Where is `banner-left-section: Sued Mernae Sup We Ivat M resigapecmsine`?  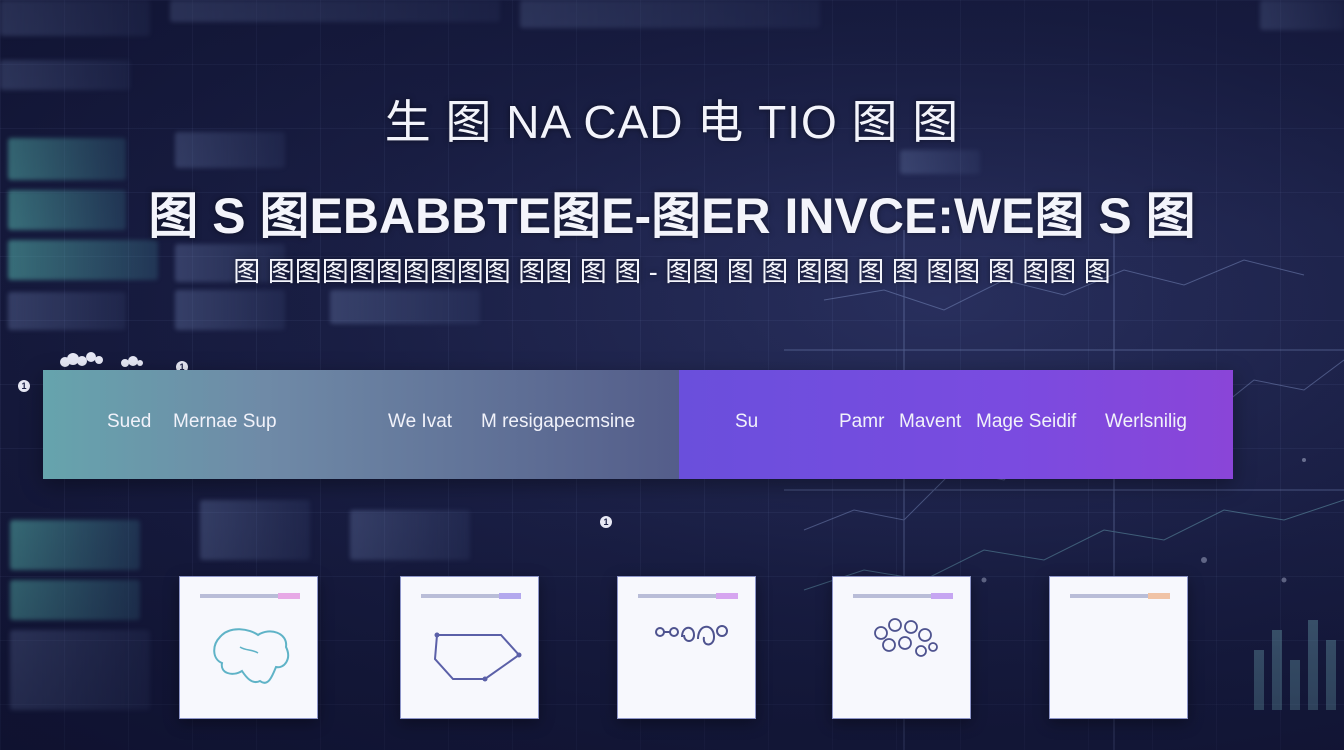 banner-left-section: Sued Mernae Sup We Ivat M resigapecmsine is located at coordinates (361, 424).